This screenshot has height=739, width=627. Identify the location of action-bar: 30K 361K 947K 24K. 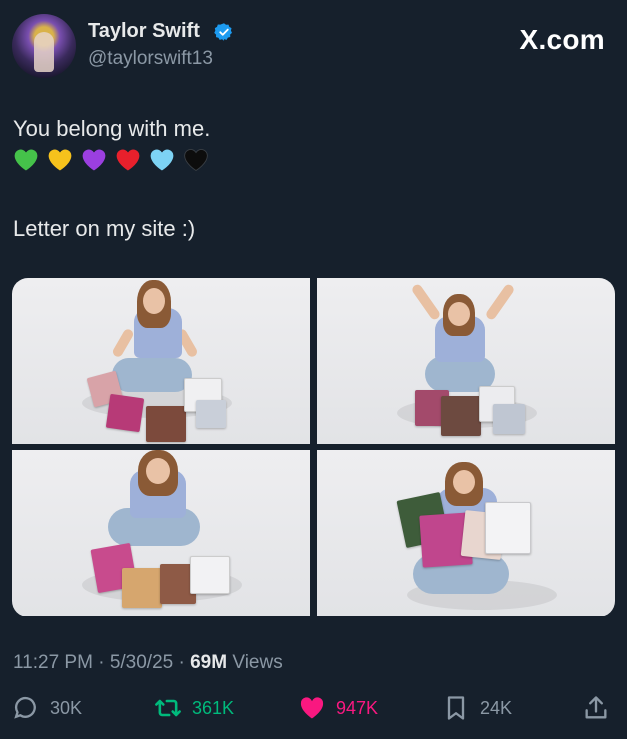
(313, 712).